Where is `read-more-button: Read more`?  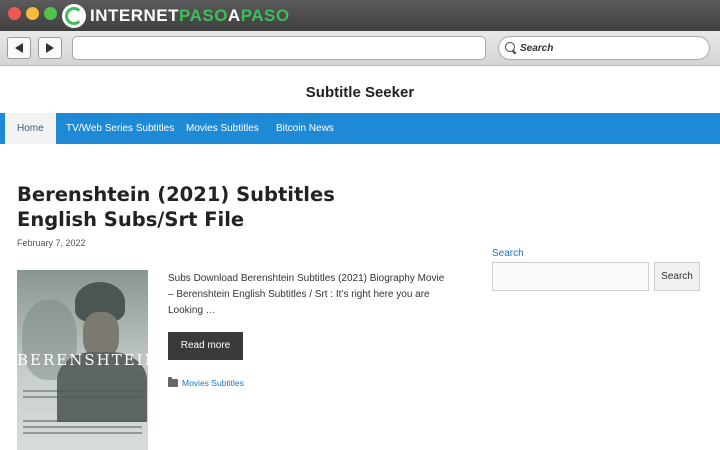 read-more-button: Read more is located at coordinates (205, 346).